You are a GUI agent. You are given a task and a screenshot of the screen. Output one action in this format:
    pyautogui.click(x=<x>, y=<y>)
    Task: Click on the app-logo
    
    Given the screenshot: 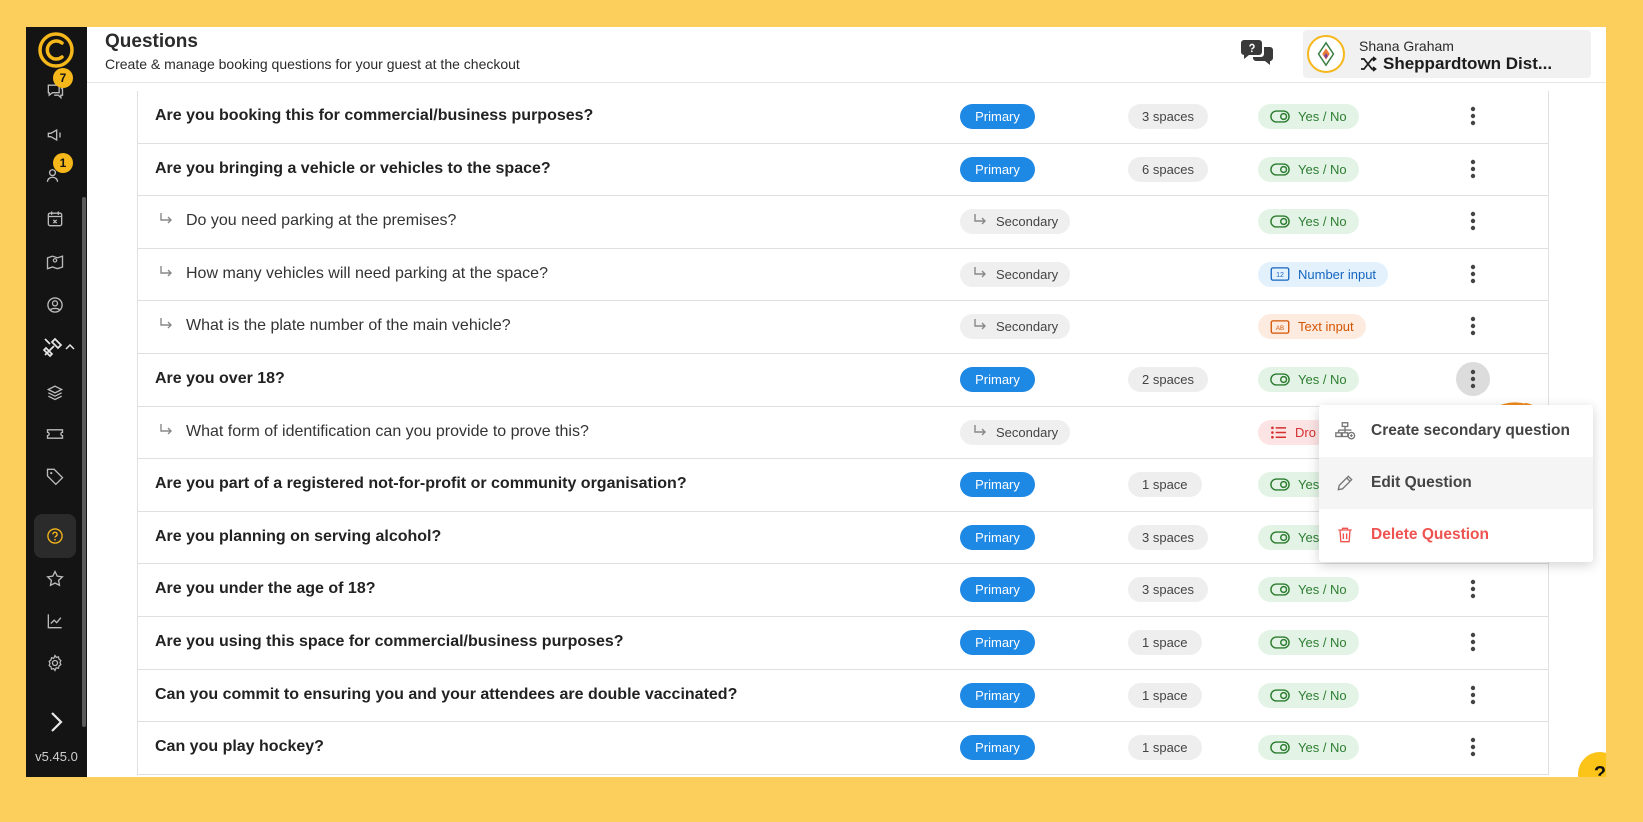 What is the action you would take?
    pyautogui.click(x=56, y=50)
    